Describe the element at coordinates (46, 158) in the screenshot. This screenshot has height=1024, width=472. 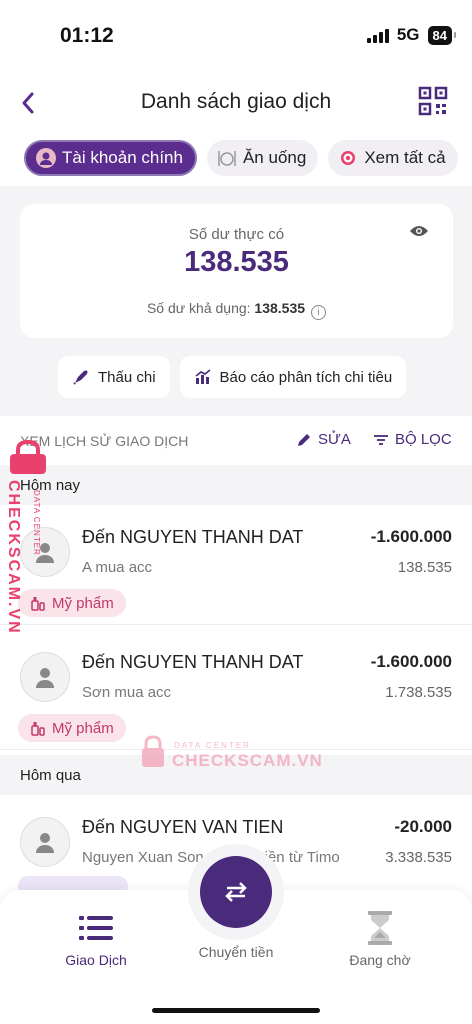
I see `account-avatar-icon` at that location.